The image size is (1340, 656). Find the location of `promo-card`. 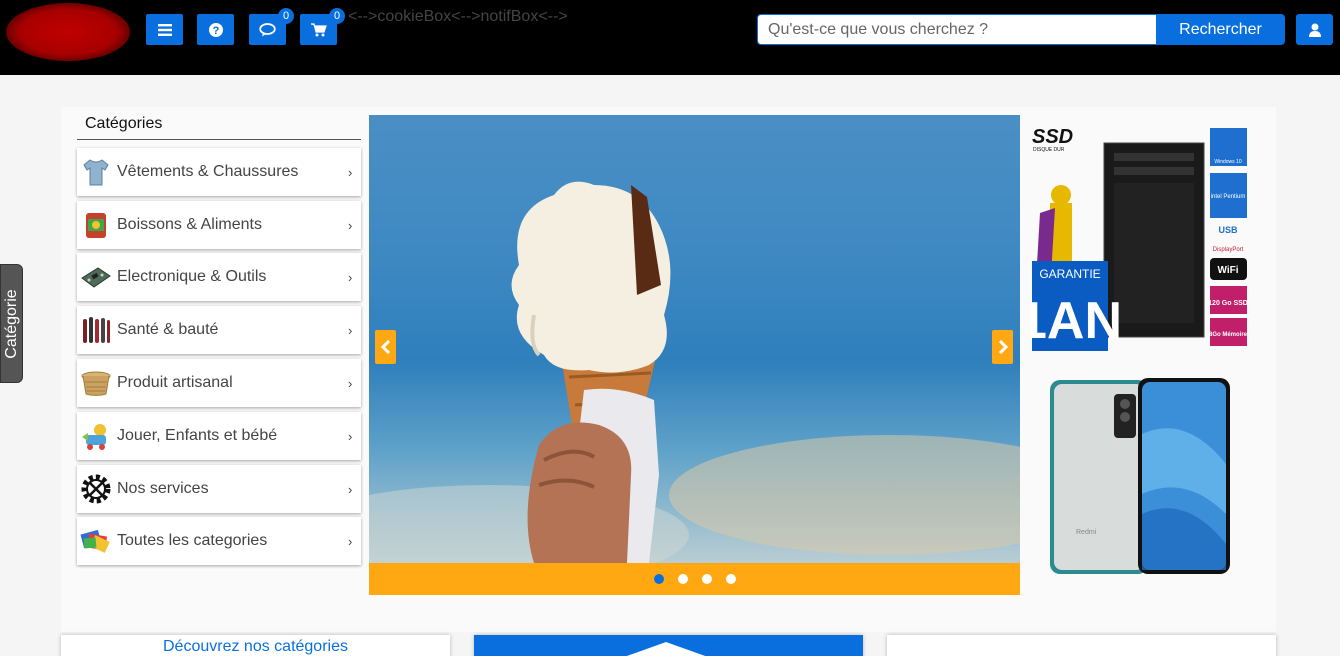

promo-card is located at coordinates (1081, 645).